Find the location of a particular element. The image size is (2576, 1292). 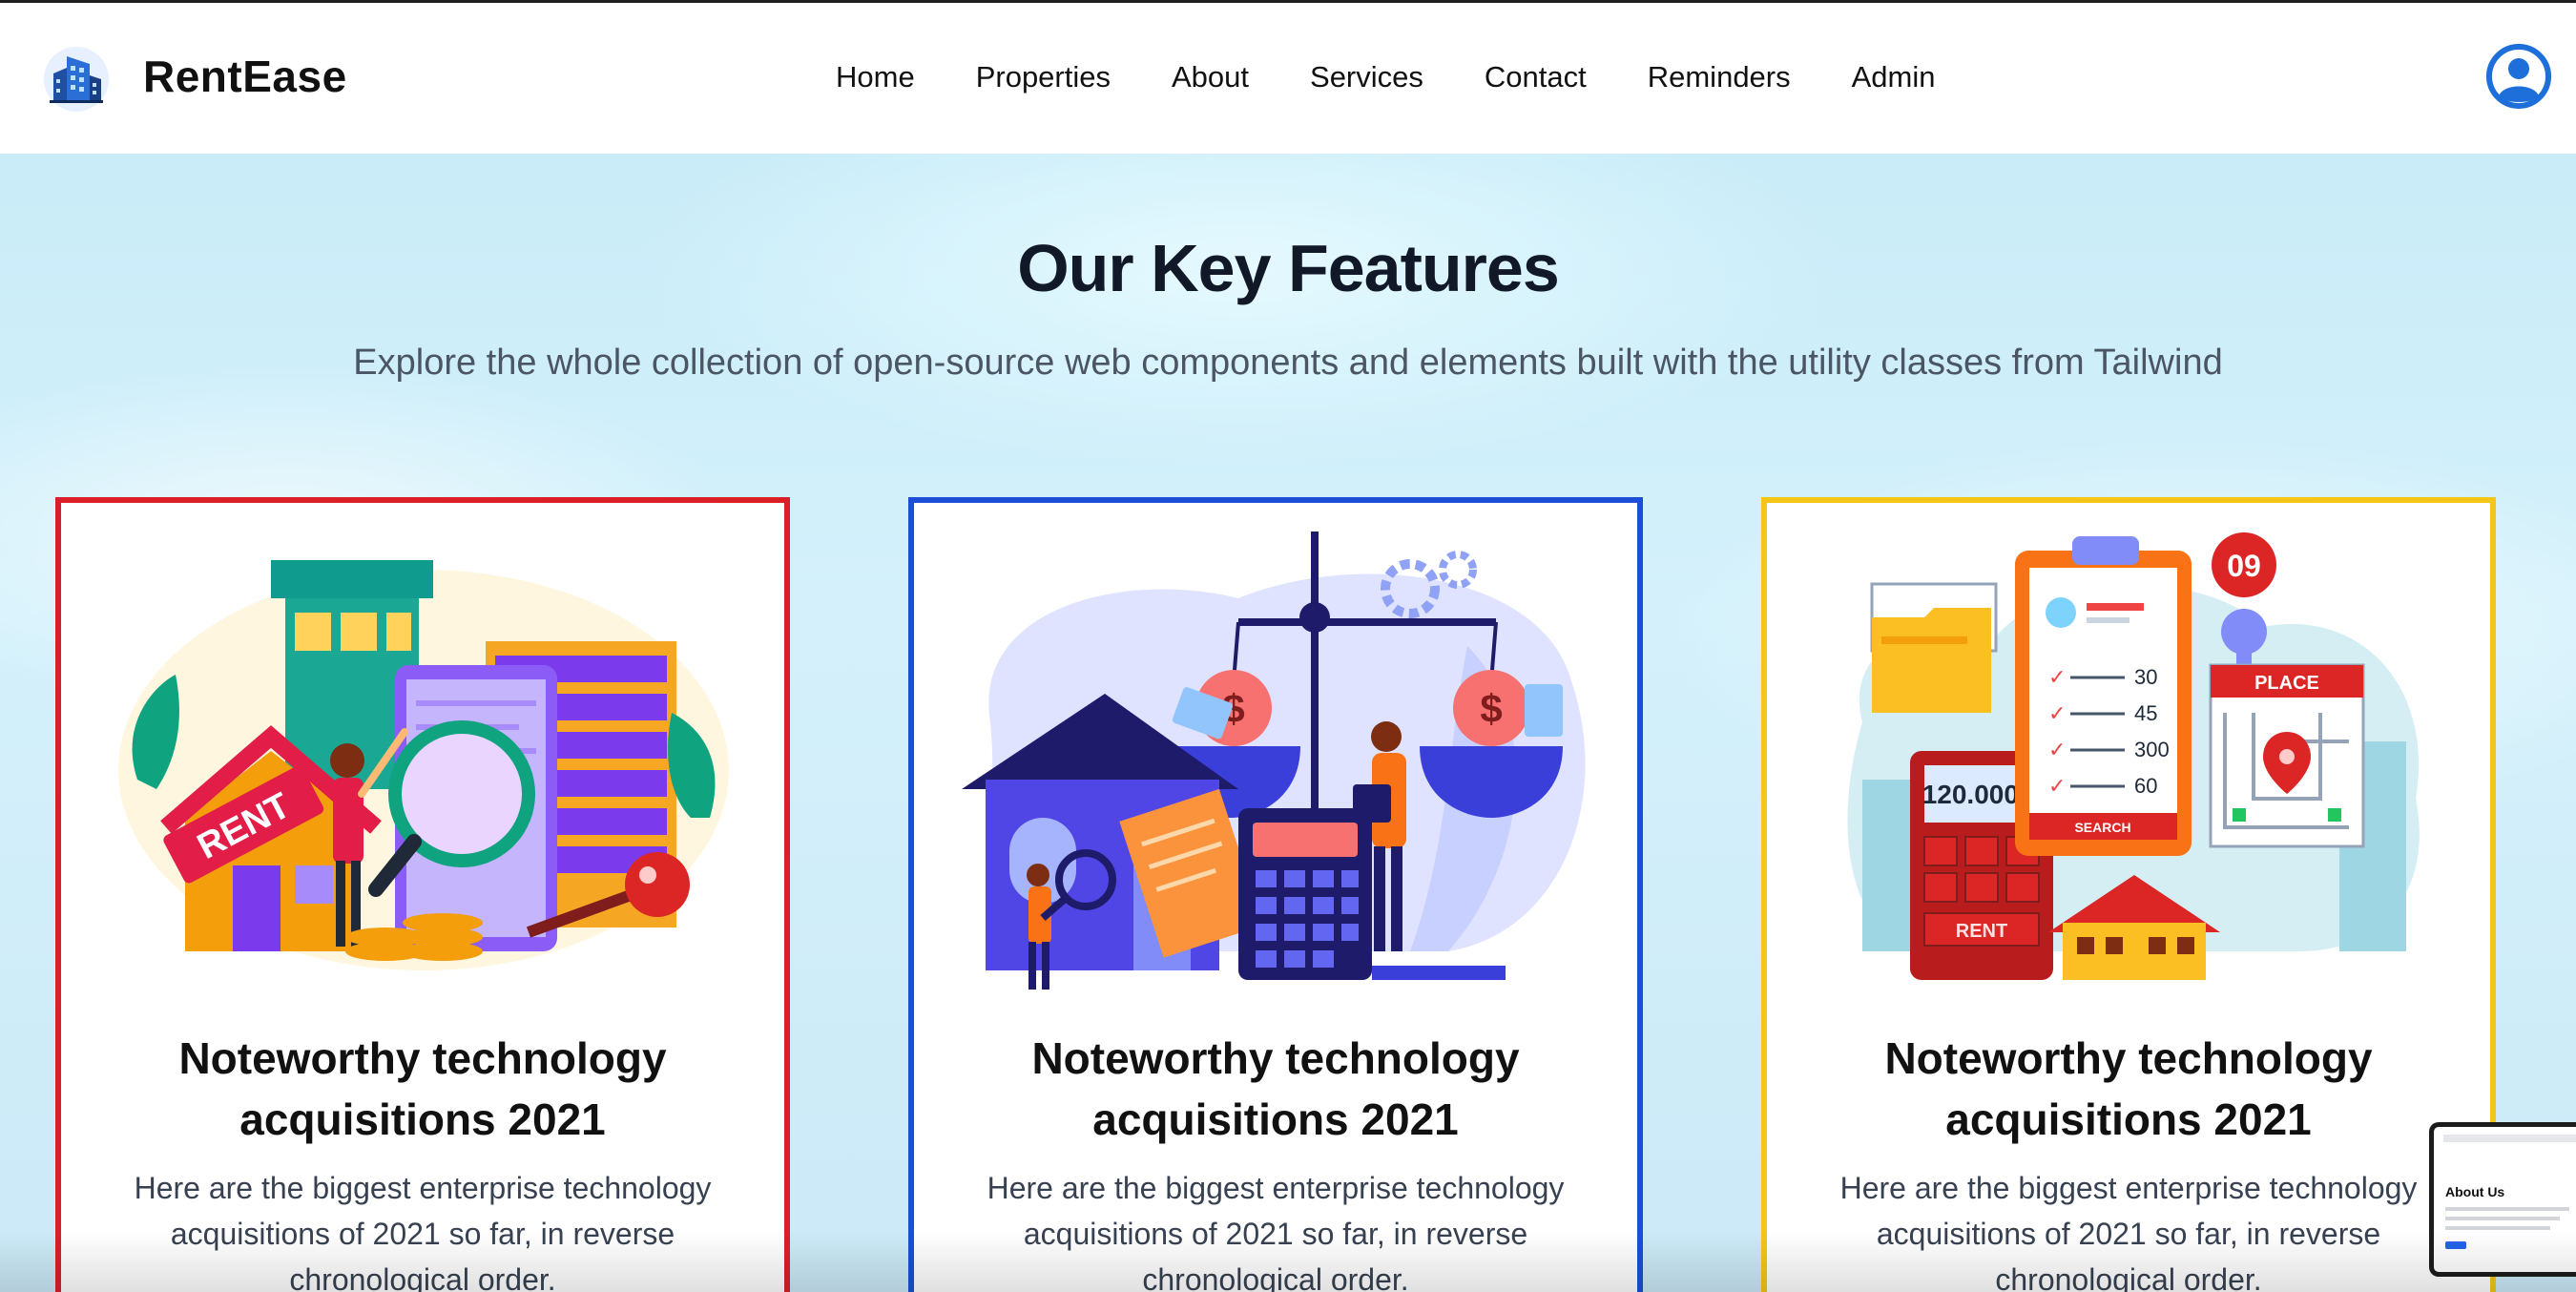

search-label-text: SEARCH is located at coordinates (2102, 828).